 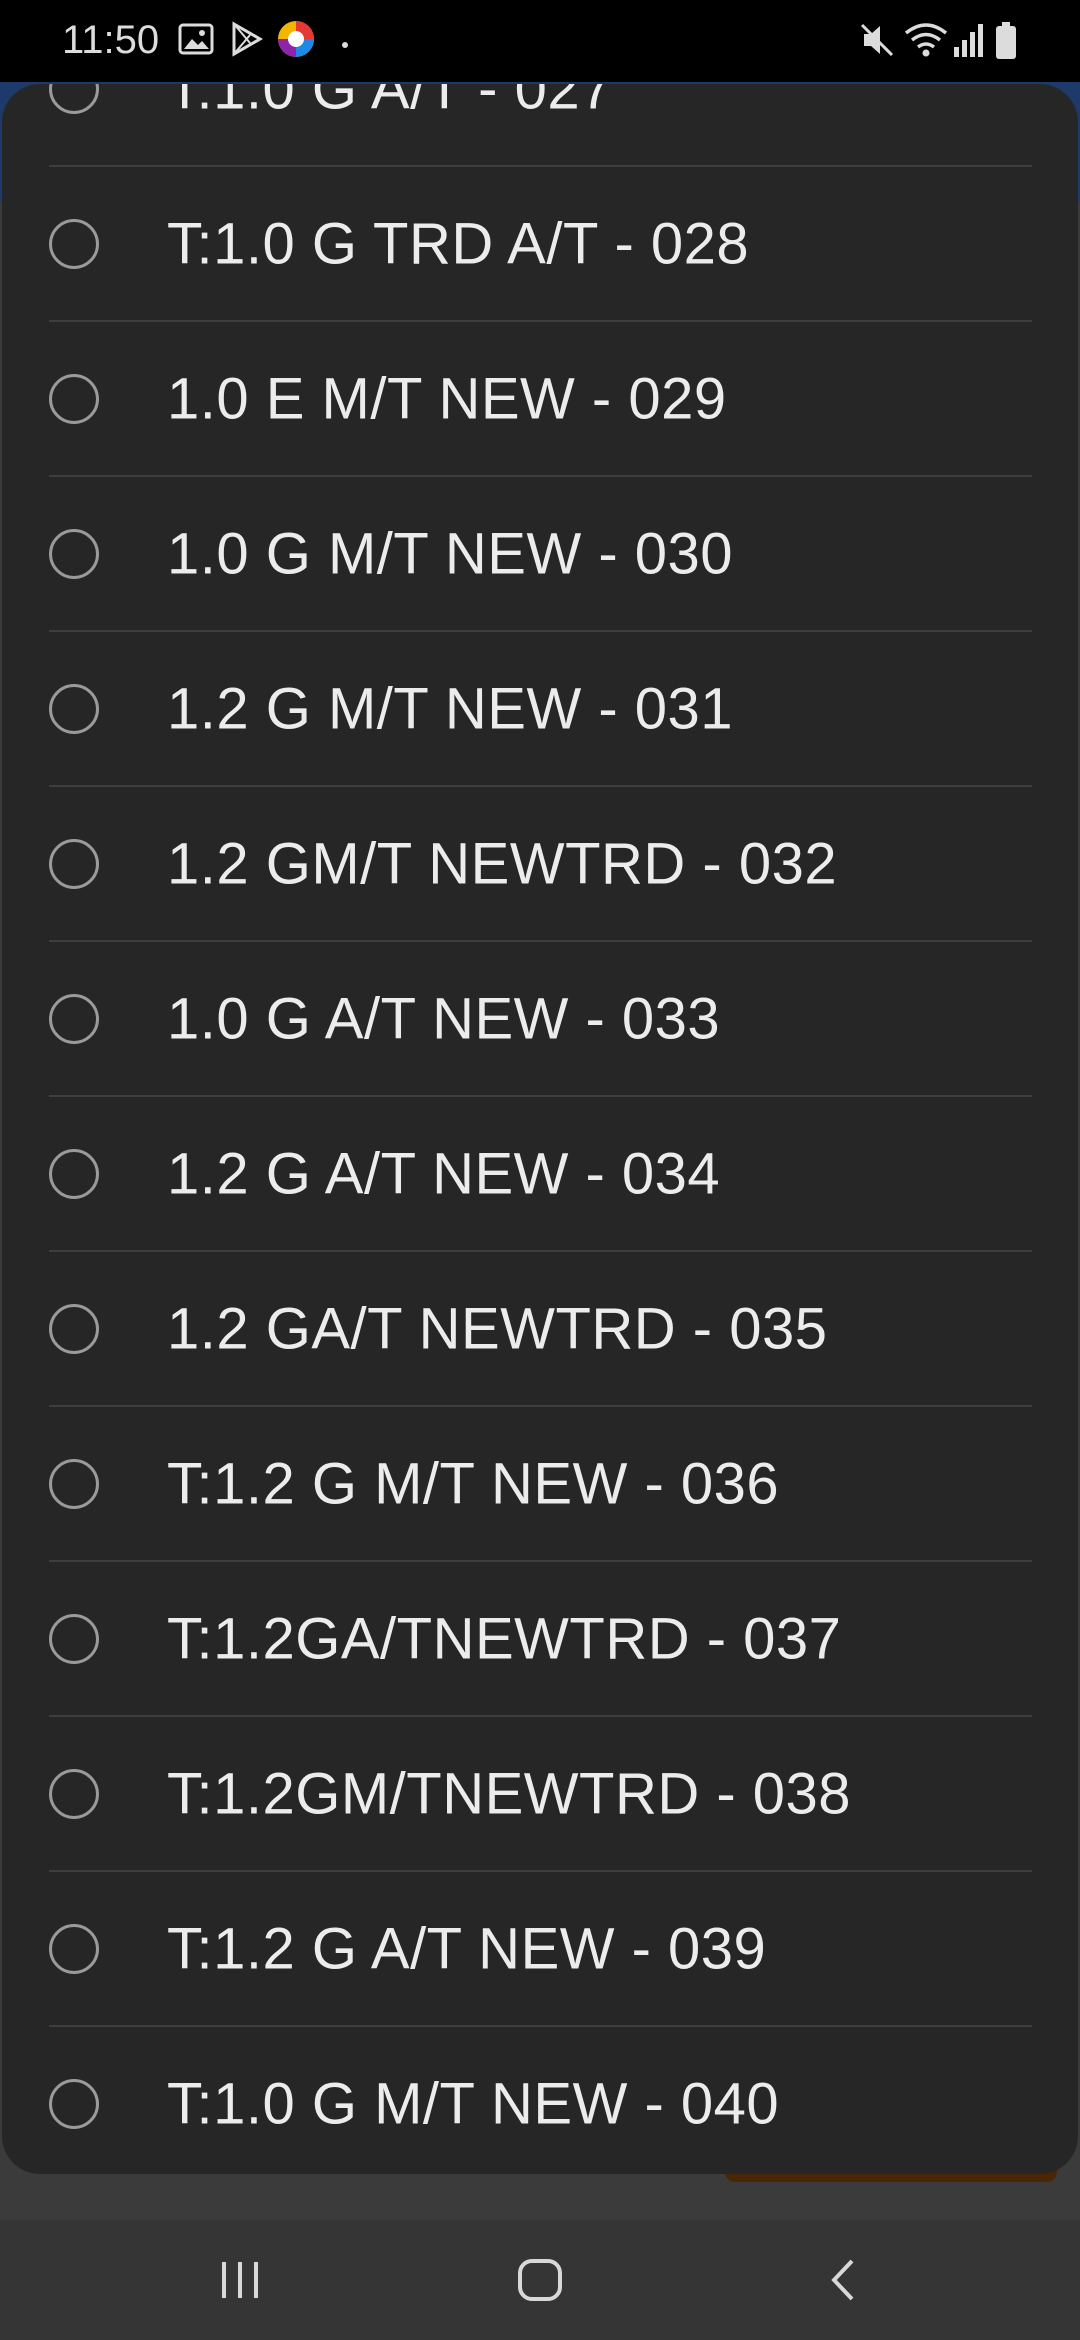 I want to click on signal-icon, so click(x=968, y=42).